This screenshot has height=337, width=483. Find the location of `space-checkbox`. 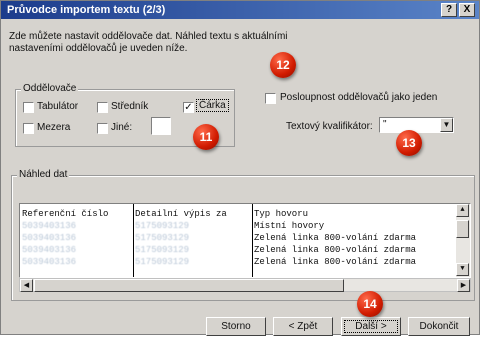

space-checkbox is located at coordinates (28, 128).